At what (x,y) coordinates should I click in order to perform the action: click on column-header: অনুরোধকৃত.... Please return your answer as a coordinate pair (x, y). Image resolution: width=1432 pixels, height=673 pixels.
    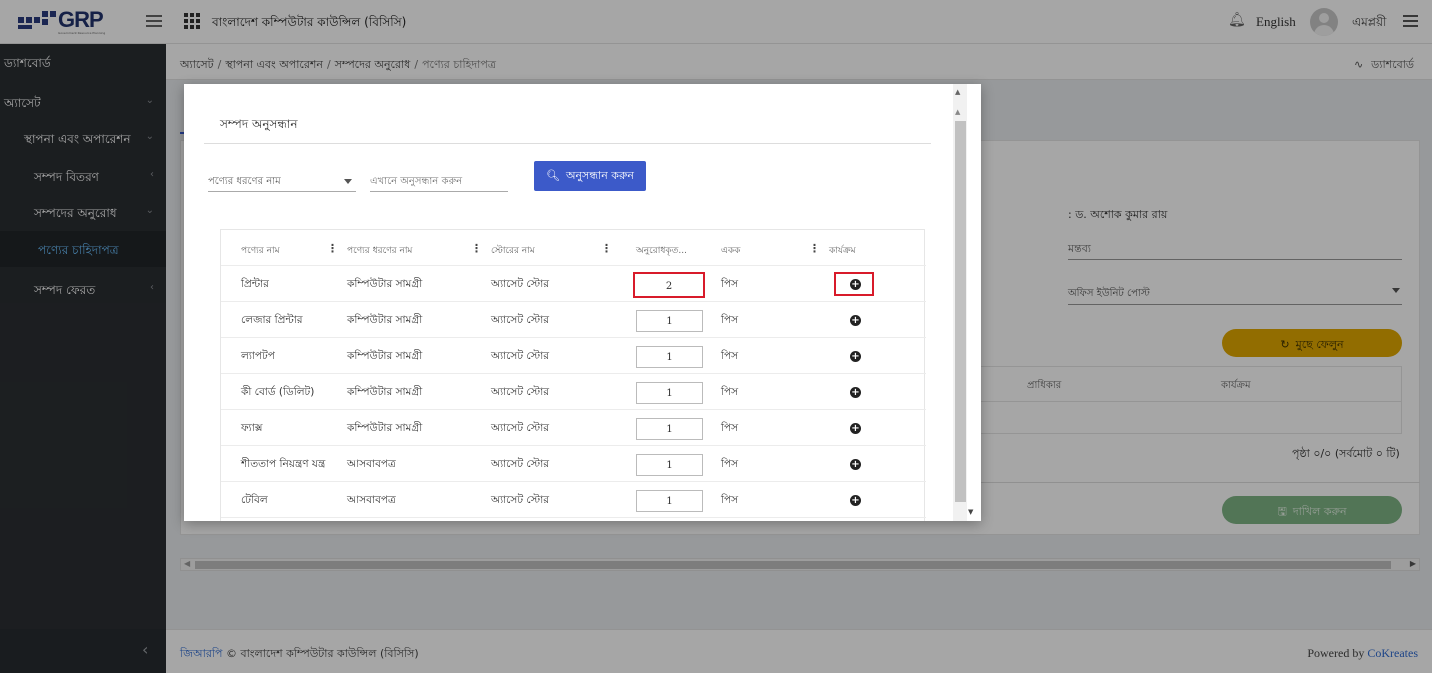
    Looking at the image, I should click on (662, 251).